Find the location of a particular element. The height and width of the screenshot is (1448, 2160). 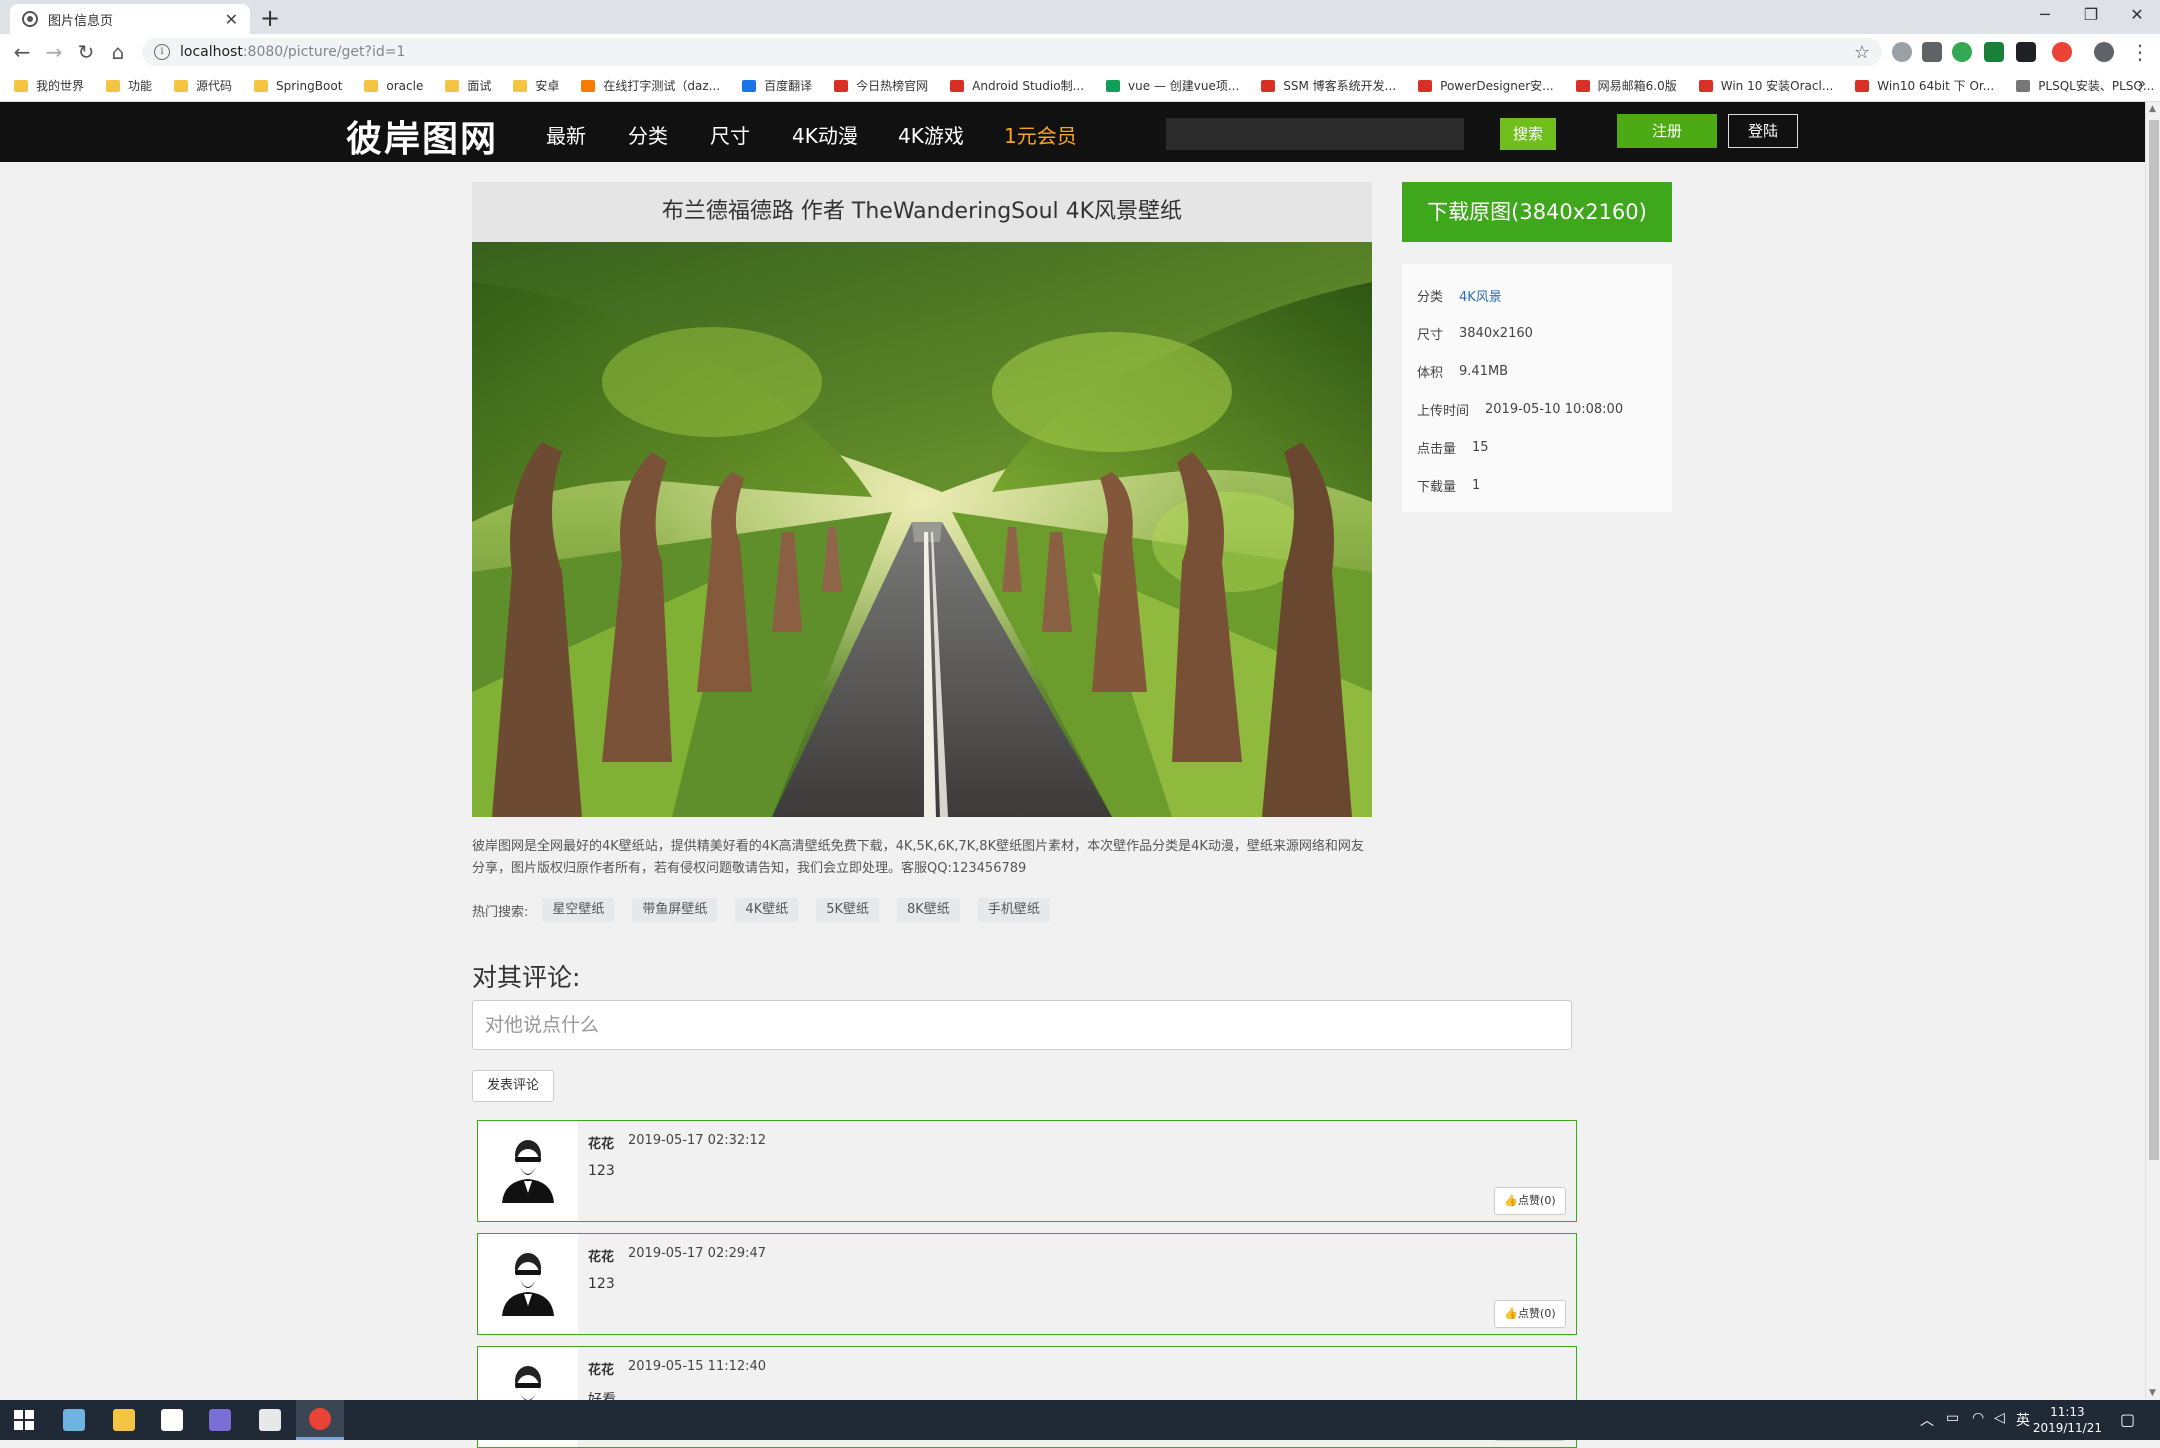

taskbar-app-ide is located at coordinates (220, 1420).